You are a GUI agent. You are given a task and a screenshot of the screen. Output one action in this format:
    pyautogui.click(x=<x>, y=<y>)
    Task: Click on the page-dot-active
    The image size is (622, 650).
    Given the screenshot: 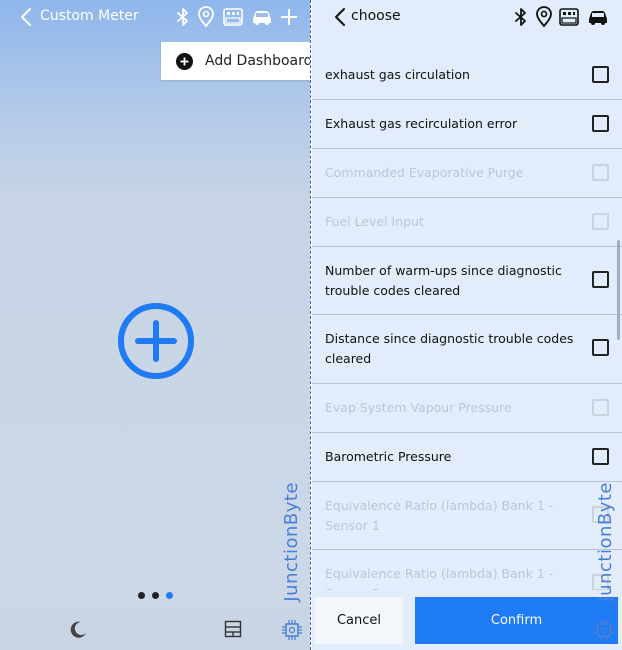 What is the action you would take?
    pyautogui.click(x=169, y=595)
    